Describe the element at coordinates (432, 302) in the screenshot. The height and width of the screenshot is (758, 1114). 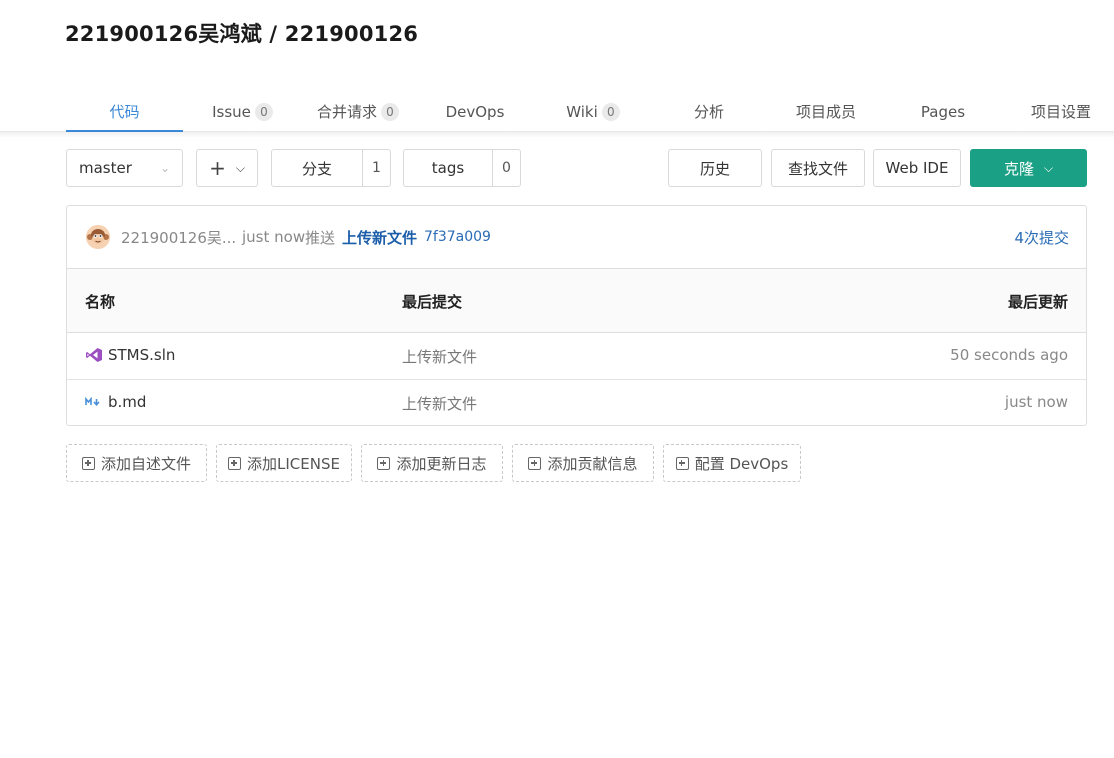
I see `header-last-commit: 最后提交` at that location.